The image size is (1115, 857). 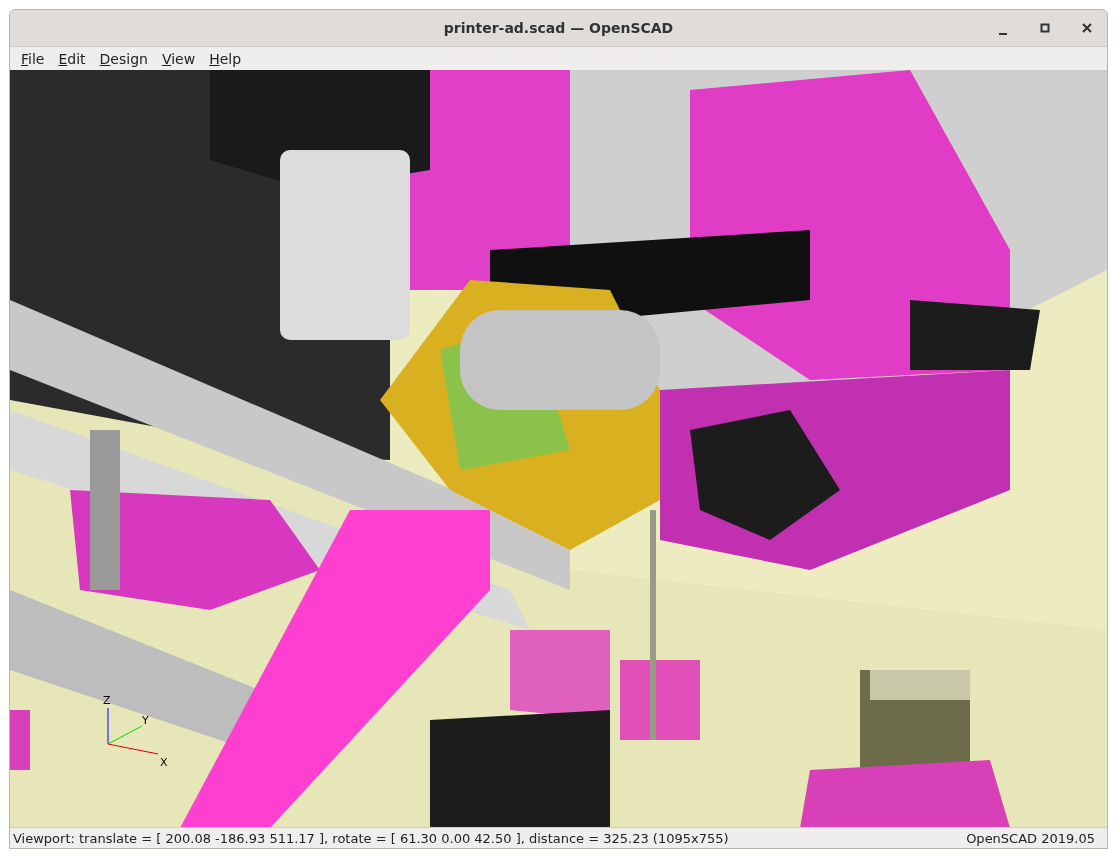 I want to click on menu-item: Help, so click(x=225, y=58).